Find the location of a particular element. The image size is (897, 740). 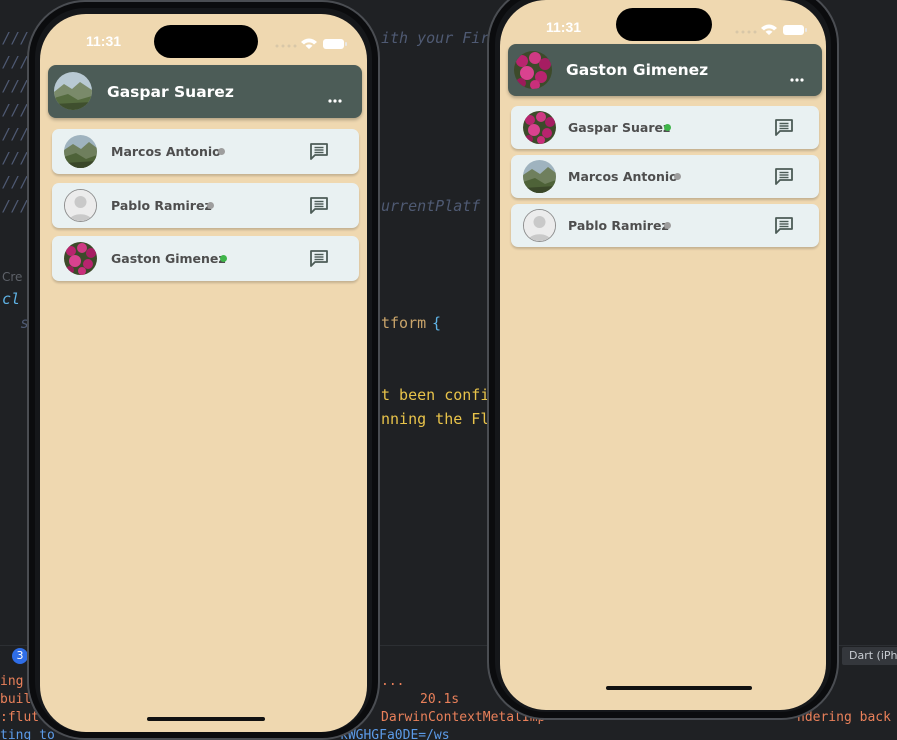

console-line: ing is located at coordinates (12, 681).